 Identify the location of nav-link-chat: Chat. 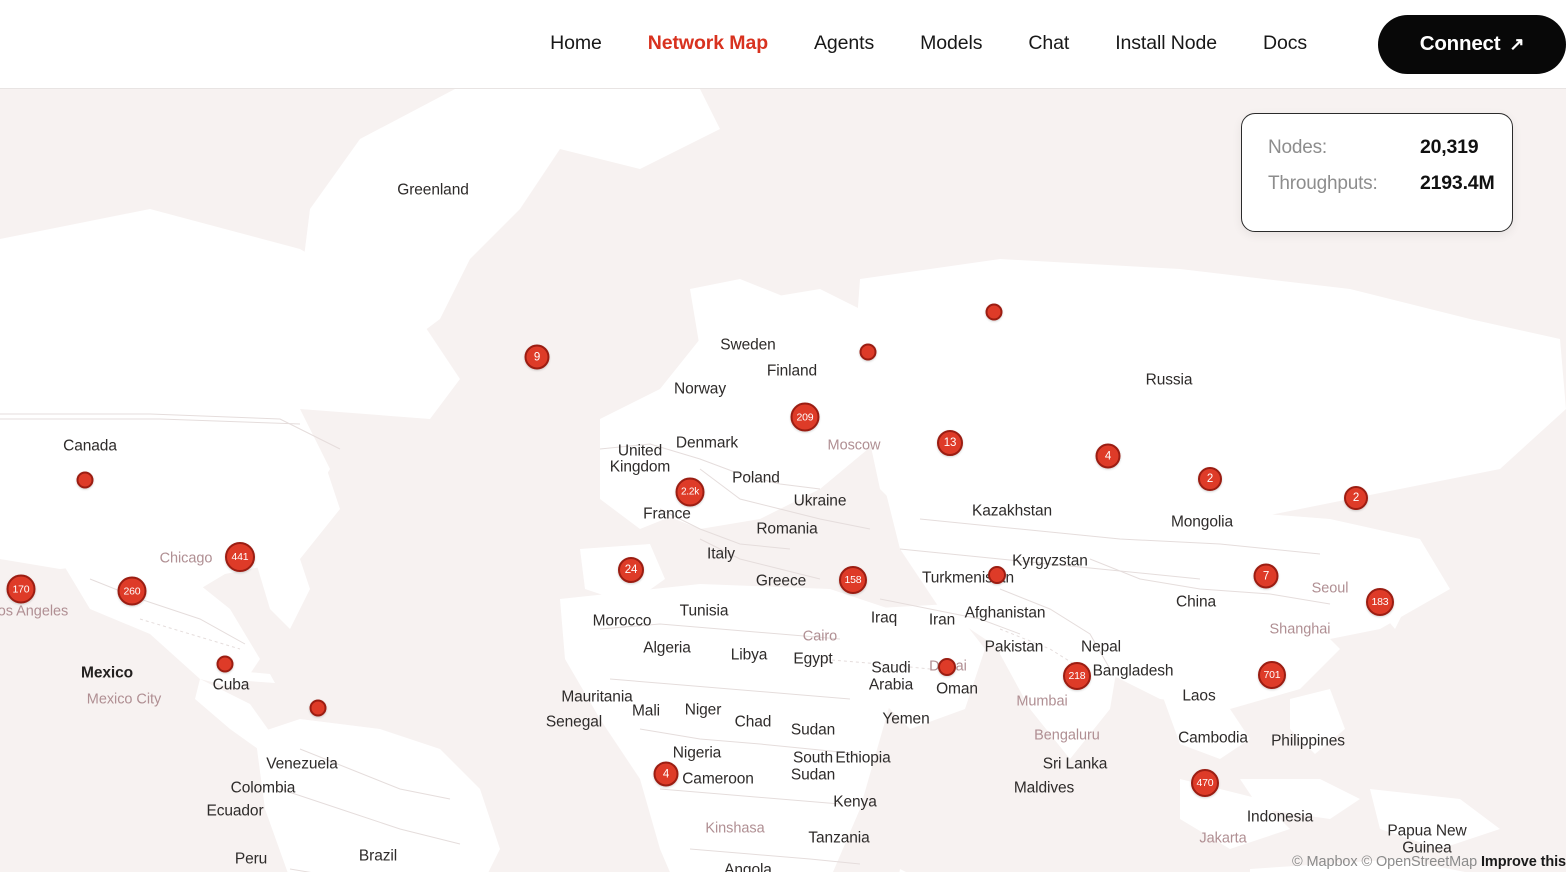
(1048, 44).